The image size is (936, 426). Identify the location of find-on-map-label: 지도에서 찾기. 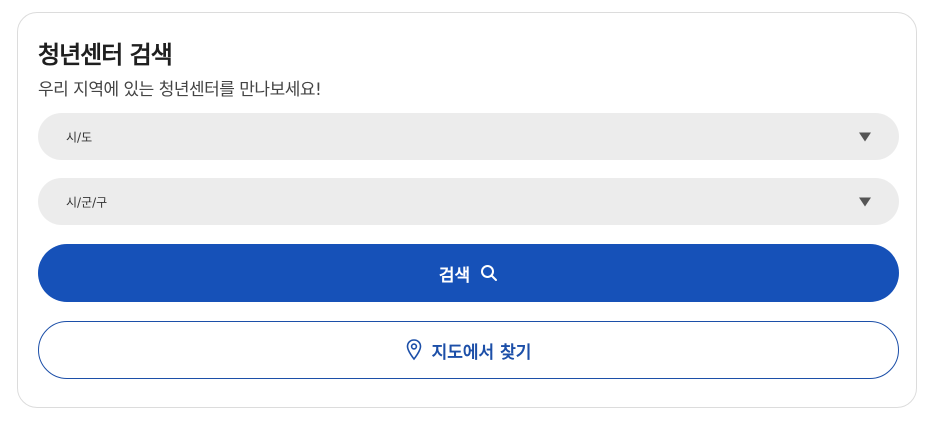
(481, 352).